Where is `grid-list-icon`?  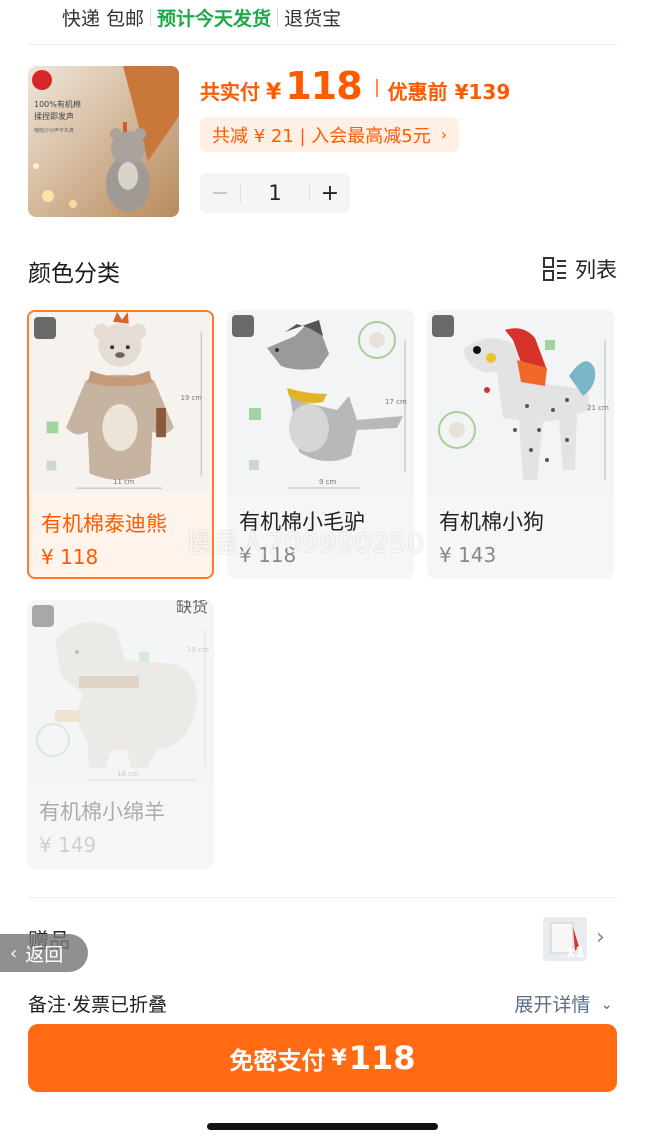 grid-list-icon is located at coordinates (554, 269).